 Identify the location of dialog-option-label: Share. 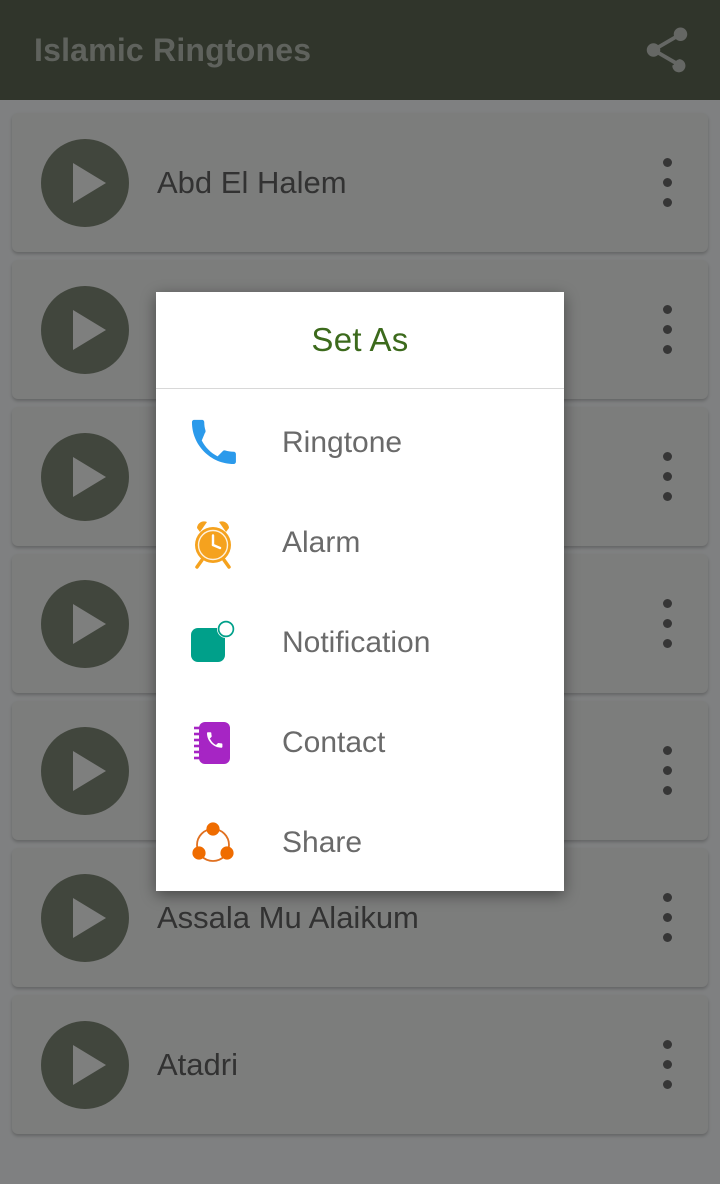
(322, 842).